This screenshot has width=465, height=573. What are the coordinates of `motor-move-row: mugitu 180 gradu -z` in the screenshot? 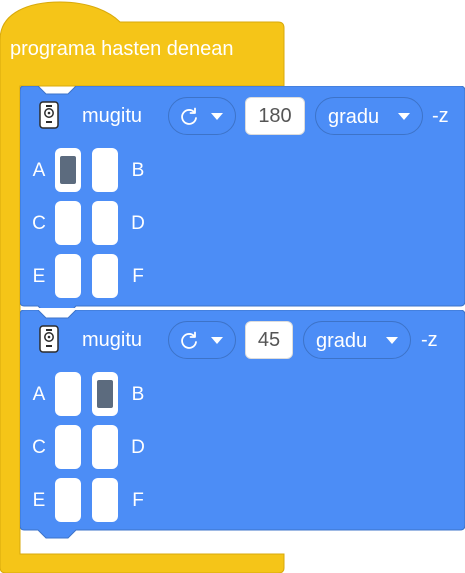 It's located at (242, 116).